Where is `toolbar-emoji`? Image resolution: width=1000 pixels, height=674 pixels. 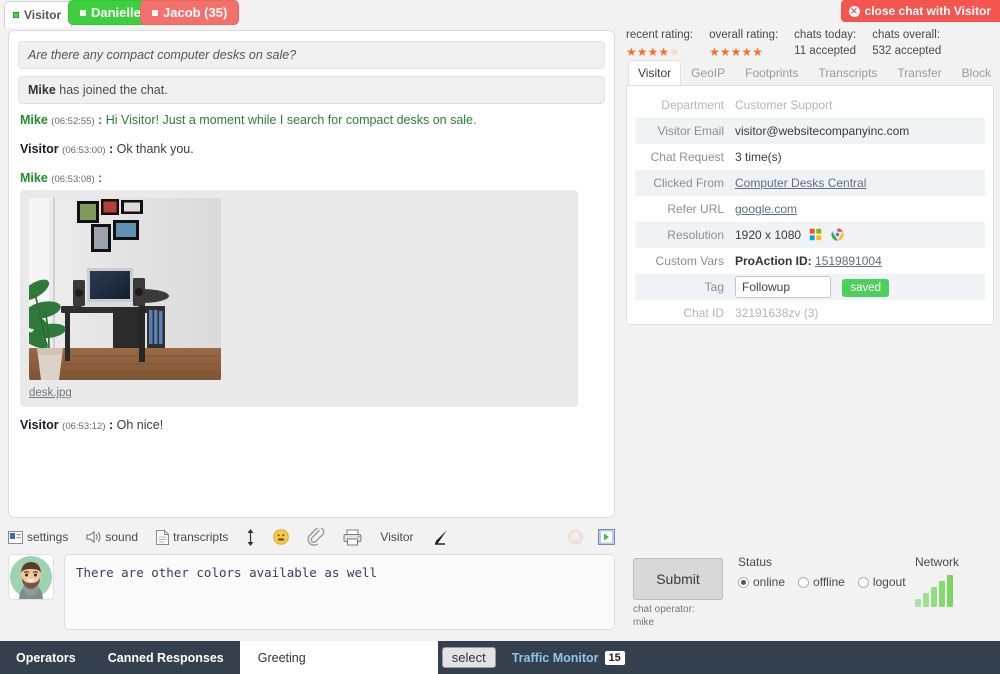
toolbar-emoji is located at coordinates (281, 537).